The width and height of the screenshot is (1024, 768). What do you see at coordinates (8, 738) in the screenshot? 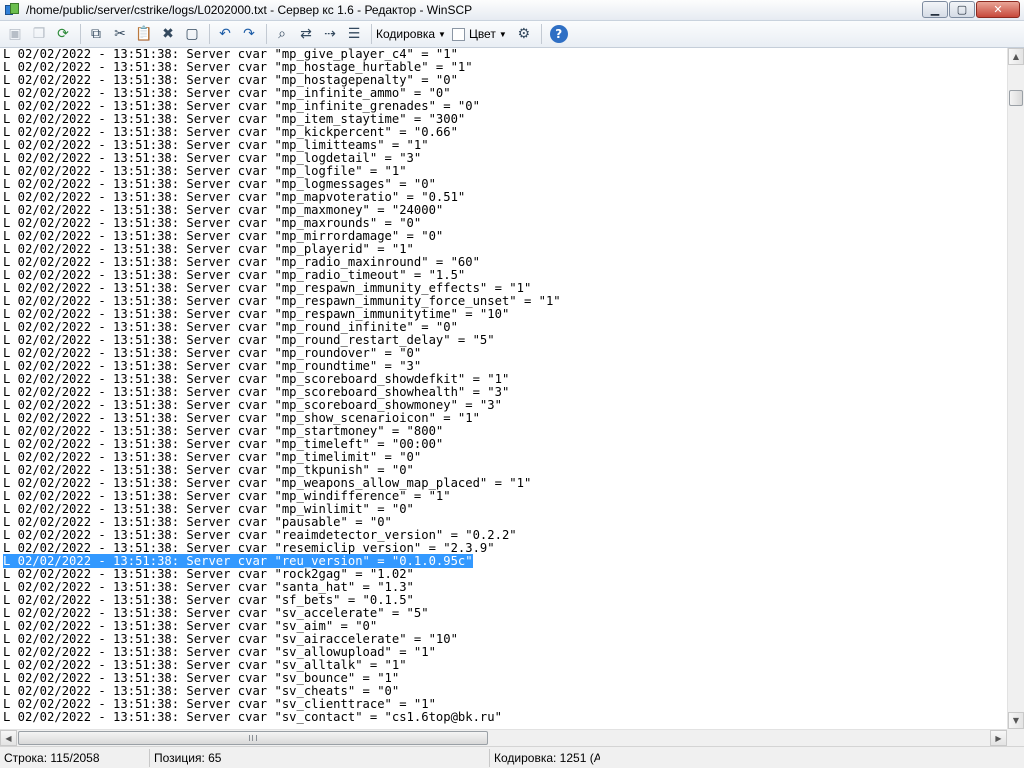
I see `scroll-left-icon: ◀` at bounding box center [8, 738].